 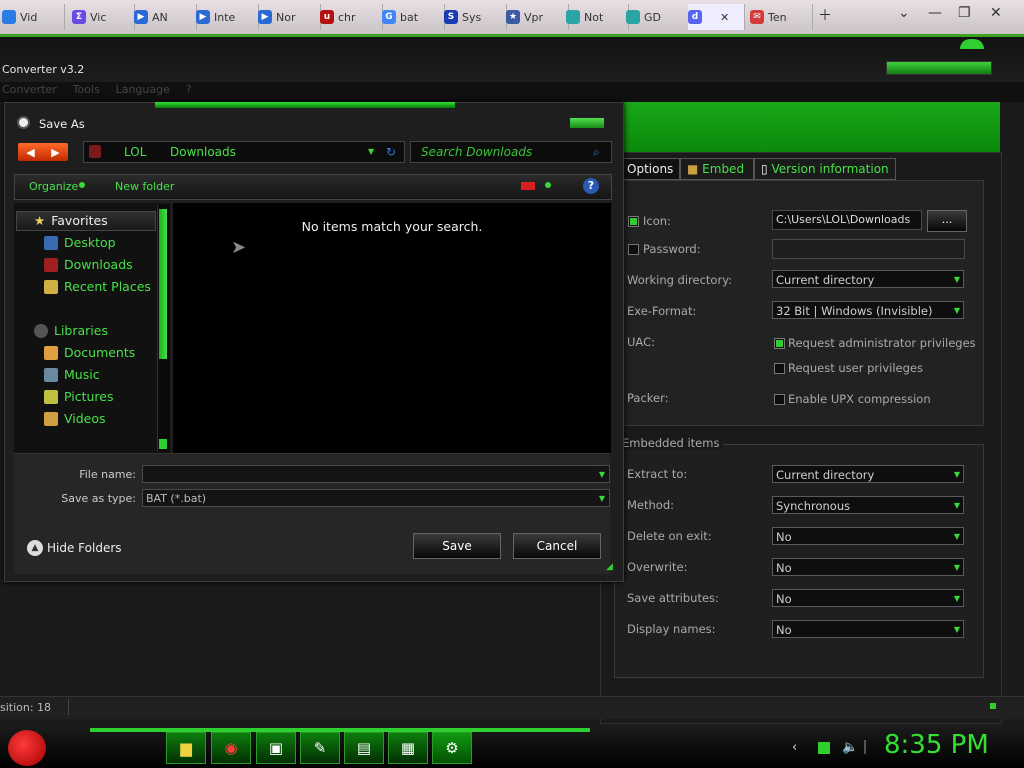 I want to click on browser-tab: ✉ Ten, so click(x=781, y=17).